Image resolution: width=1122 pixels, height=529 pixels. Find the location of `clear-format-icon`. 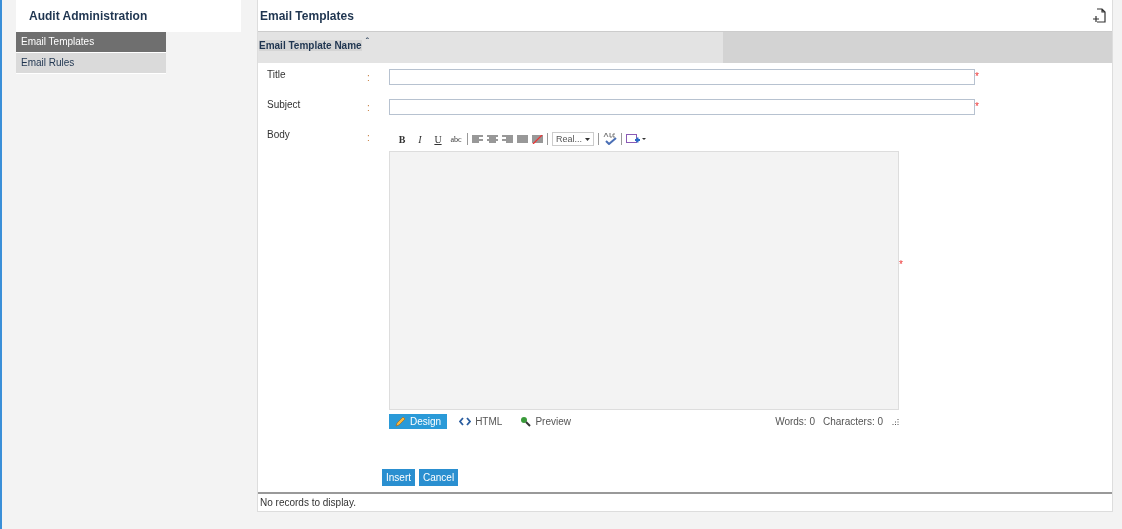

clear-format-icon is located at coordinates (537, 139).